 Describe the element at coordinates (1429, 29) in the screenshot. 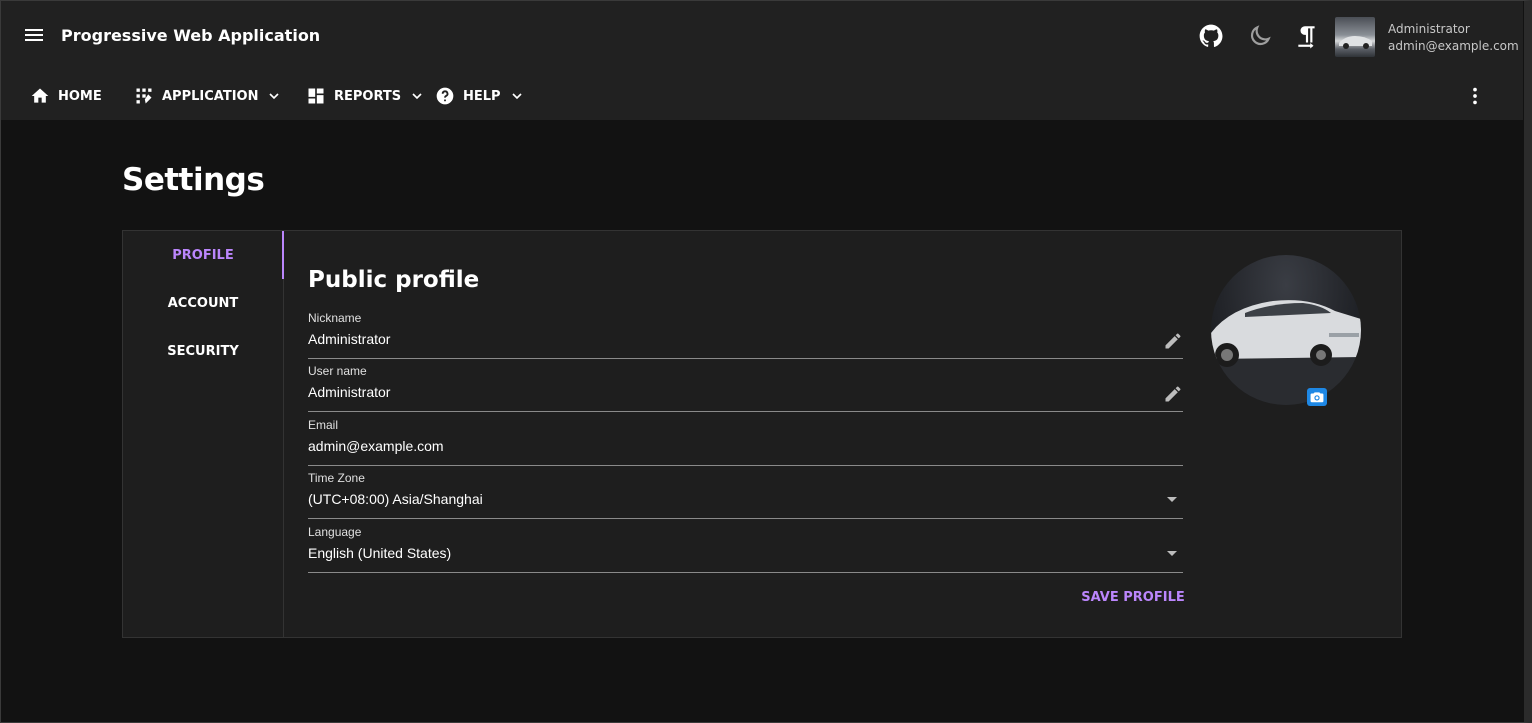

I see `user-name: Administrator` at that location.